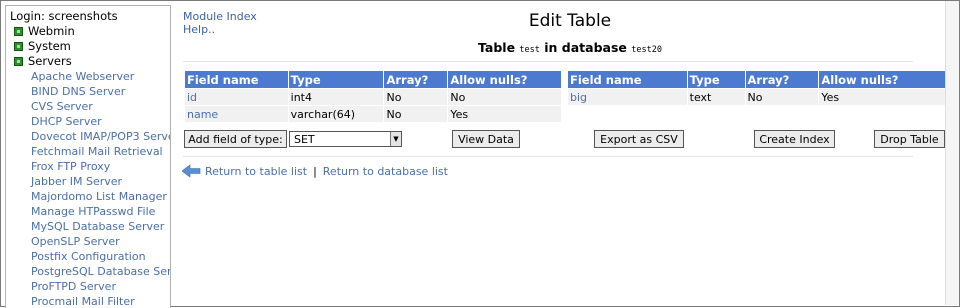 This screenshot has height=308, width=960. I want to click on category-servers: Servers, so click(43, 61).